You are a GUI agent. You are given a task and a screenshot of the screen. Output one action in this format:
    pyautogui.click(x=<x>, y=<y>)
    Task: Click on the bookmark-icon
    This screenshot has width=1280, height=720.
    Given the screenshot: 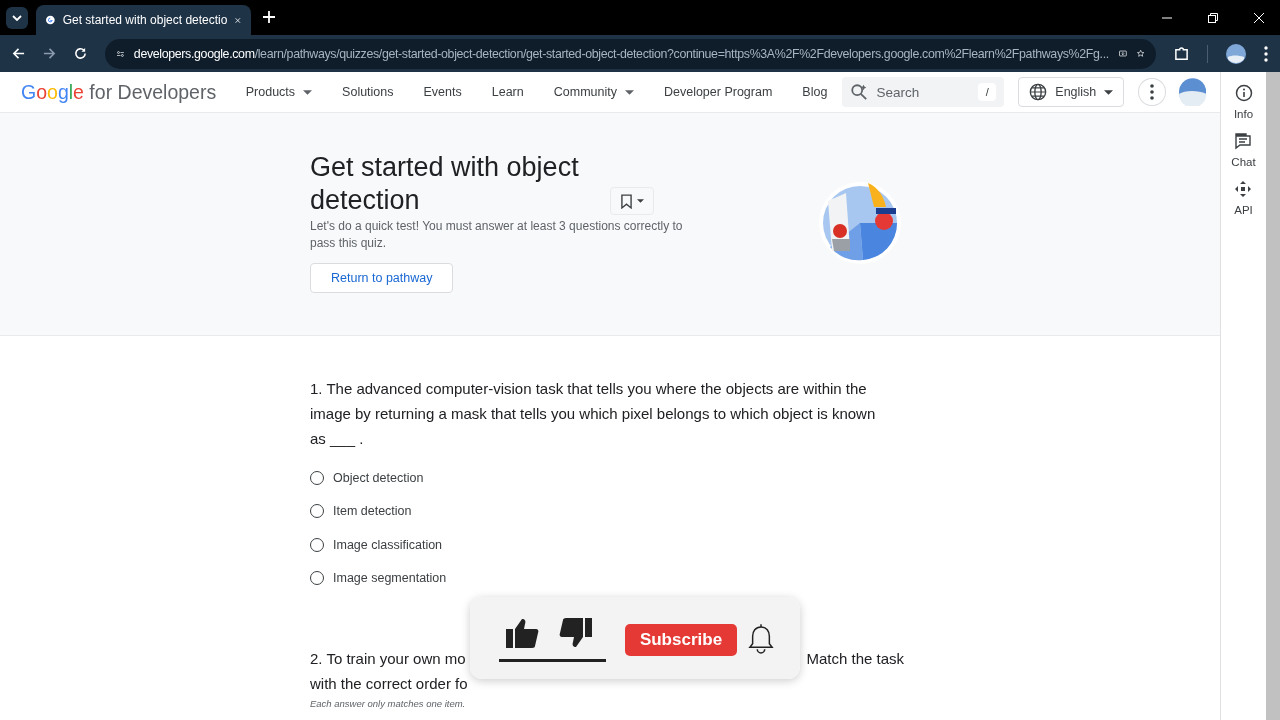 What is the action you would take?
    pyautogui.click(x=626, y=201)
    